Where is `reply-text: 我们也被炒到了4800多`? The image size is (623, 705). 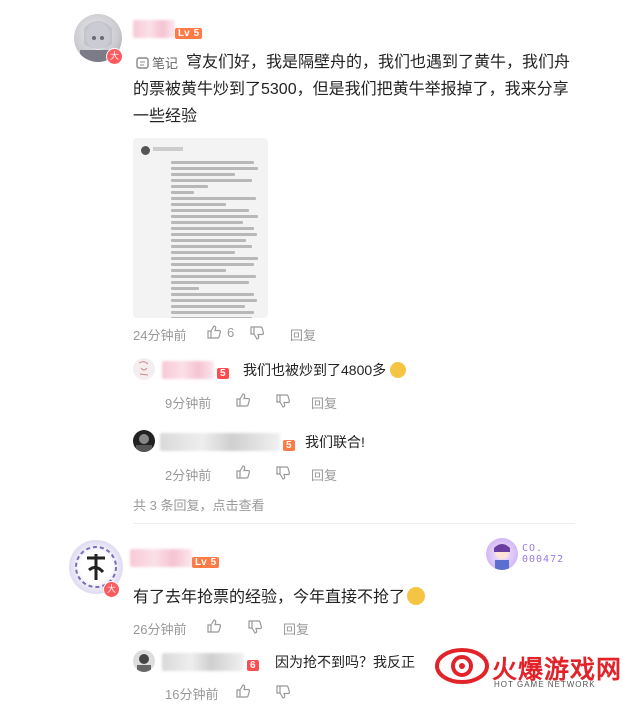
reply-text: 我们也被炒到了4800多 is located at coordinates (325, 370).